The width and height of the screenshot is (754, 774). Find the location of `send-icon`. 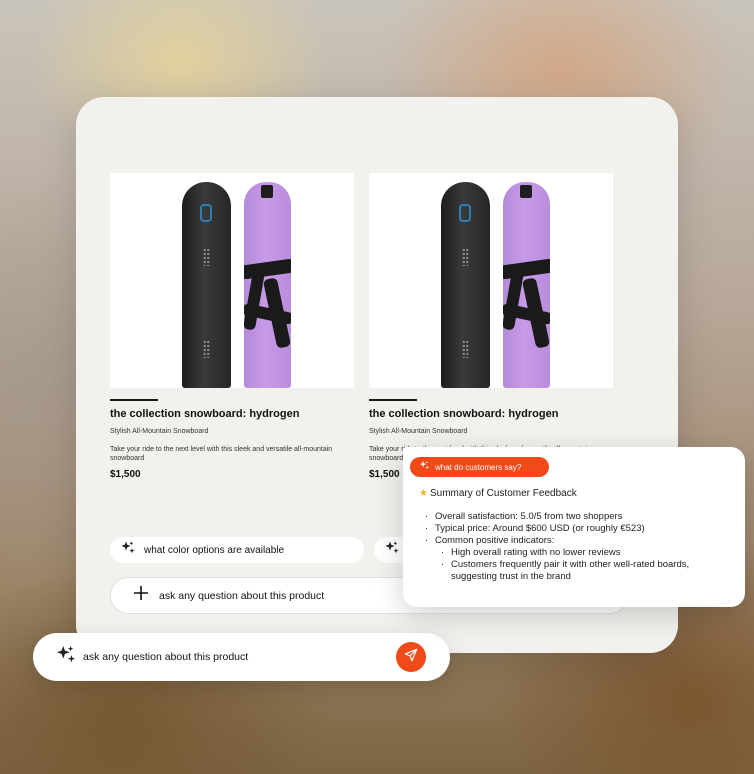

send-icon is located at coordinates (411, 657).